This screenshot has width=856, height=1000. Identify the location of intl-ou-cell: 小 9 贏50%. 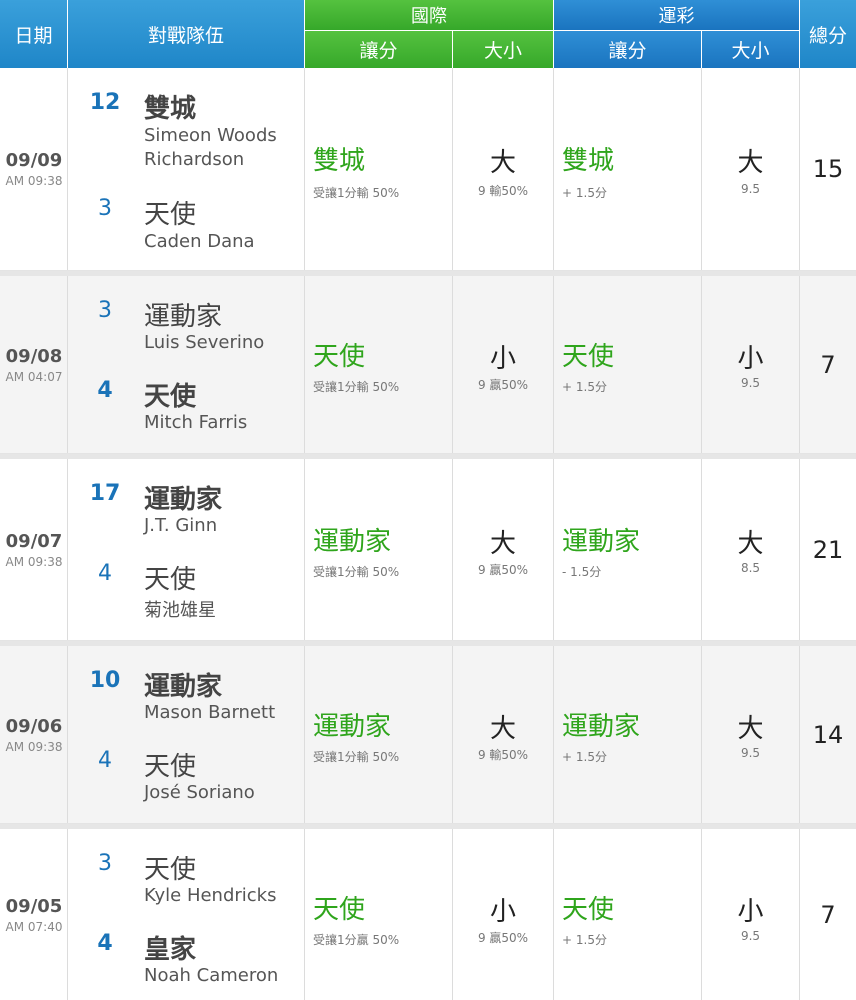
(503, 364).